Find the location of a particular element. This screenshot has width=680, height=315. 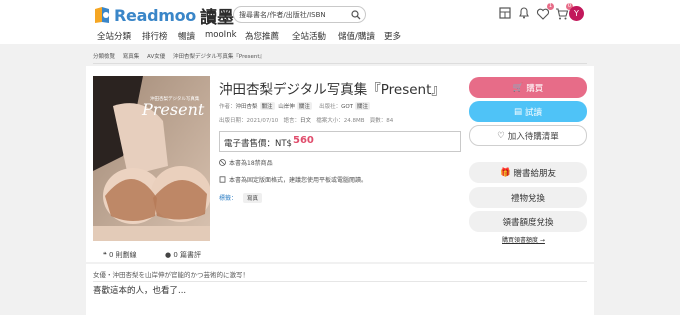

publish-date: 2021/07/10 is located at coordinates (262, 121).